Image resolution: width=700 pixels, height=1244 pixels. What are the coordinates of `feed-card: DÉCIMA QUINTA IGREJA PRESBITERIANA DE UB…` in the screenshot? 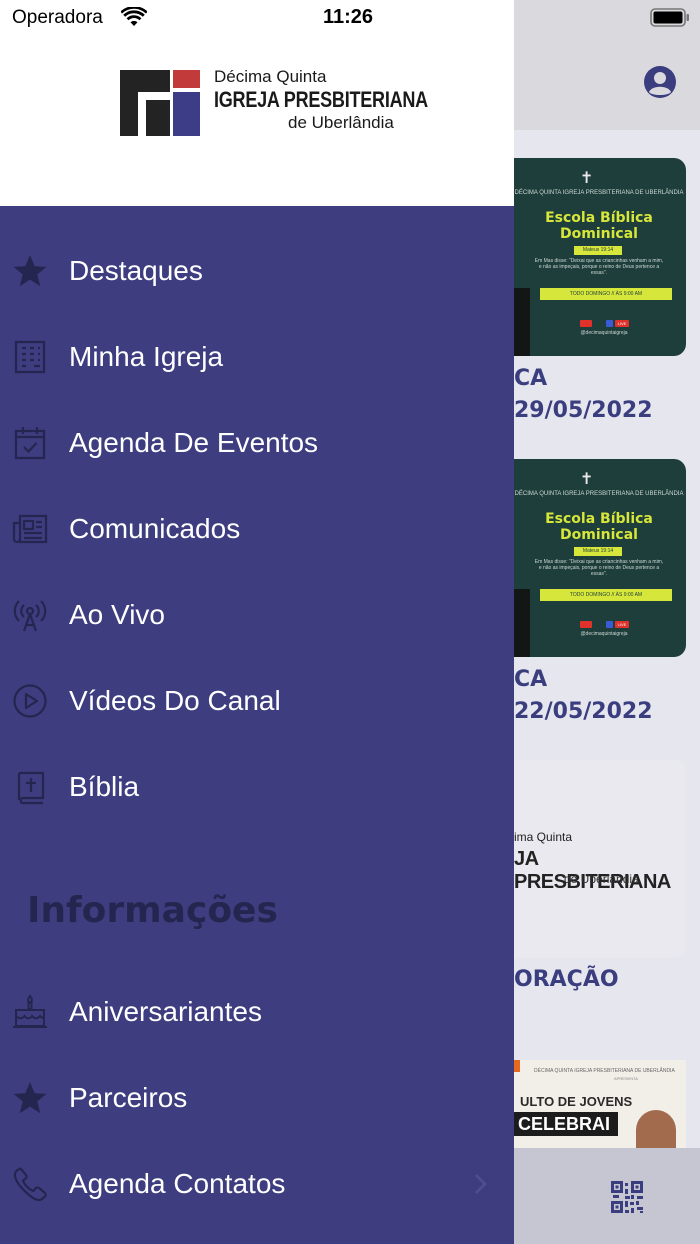 It's located at (600, 1104).